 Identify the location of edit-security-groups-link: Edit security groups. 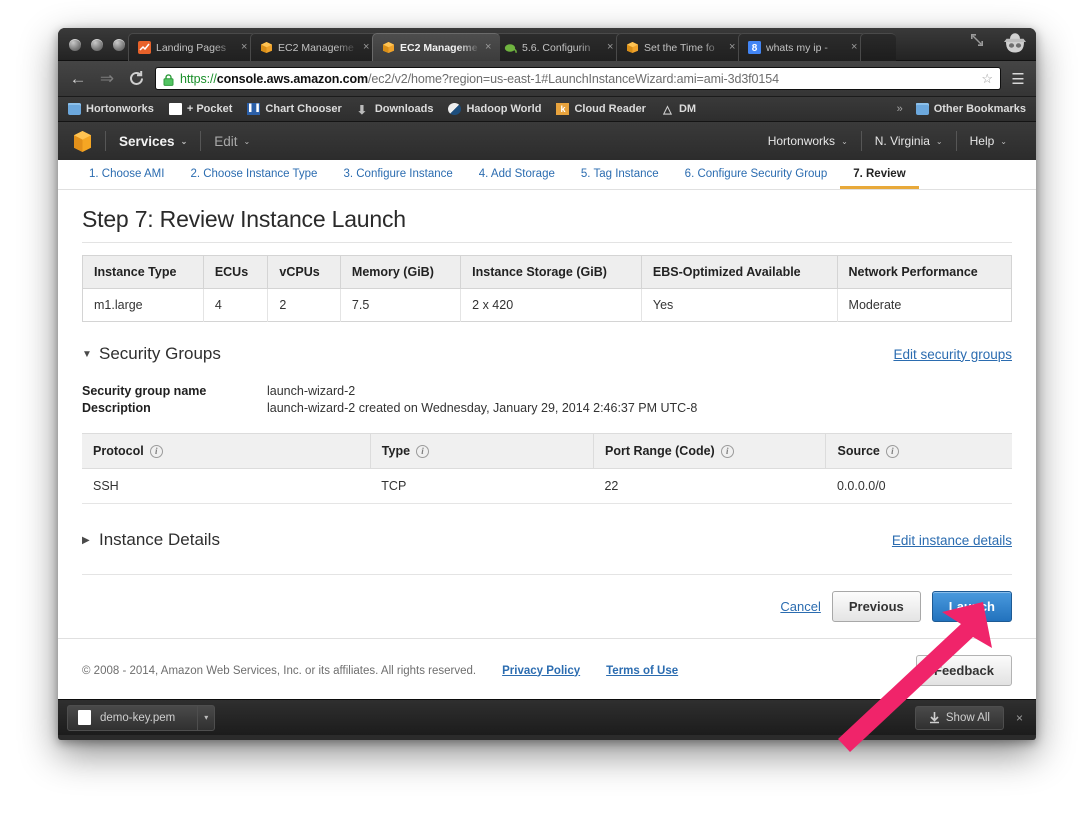
(952, 354).